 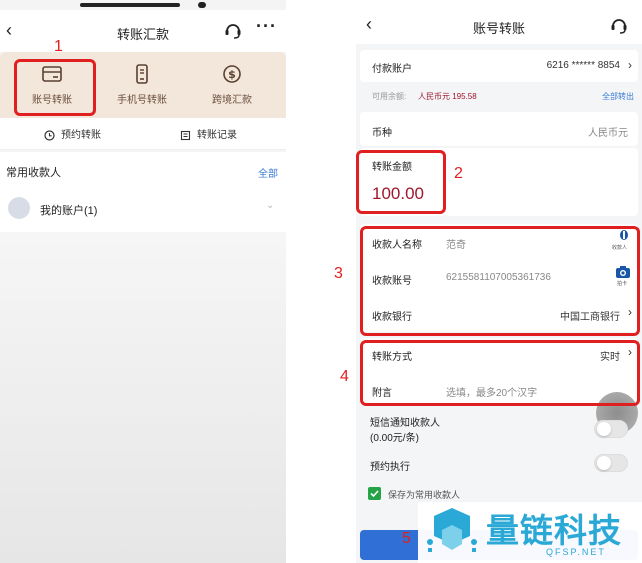 I want to click on currency-label: 币种, so click(x=382, y=133).